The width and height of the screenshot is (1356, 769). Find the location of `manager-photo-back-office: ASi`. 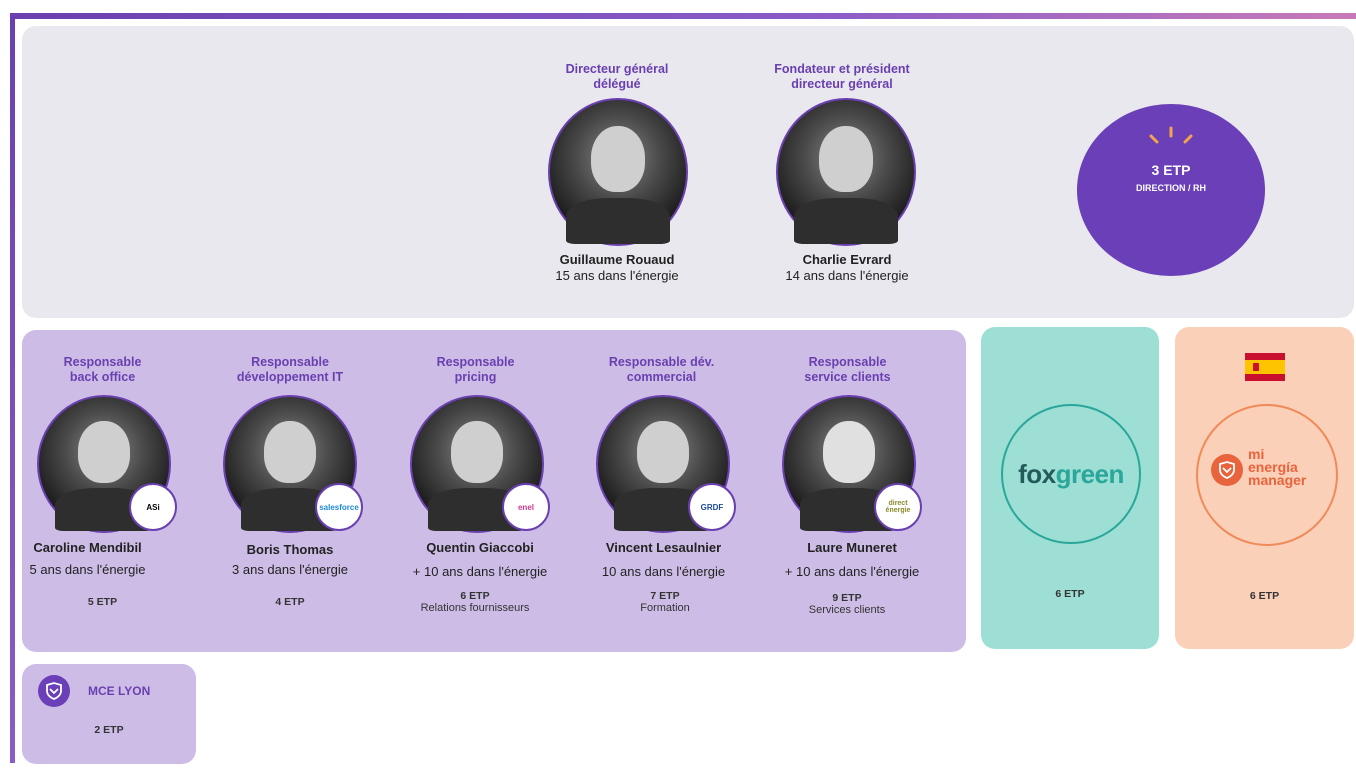

manager-photo-back-office: ASi is located at coordinates (107, 464).